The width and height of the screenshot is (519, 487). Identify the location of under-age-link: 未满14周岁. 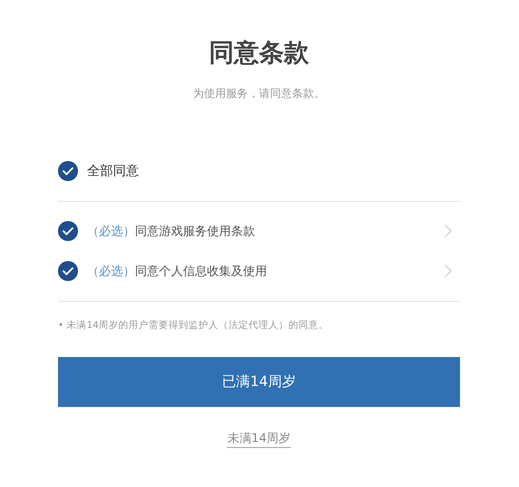
(259, 439).